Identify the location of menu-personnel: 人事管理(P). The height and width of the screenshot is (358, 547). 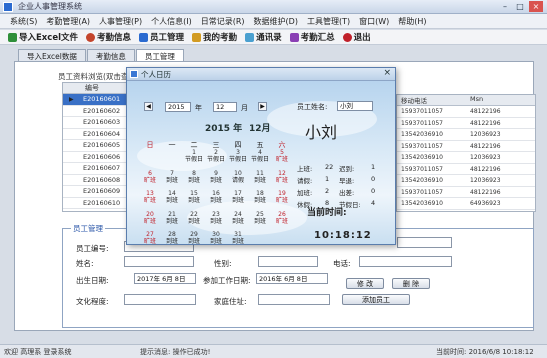
(125, 21).